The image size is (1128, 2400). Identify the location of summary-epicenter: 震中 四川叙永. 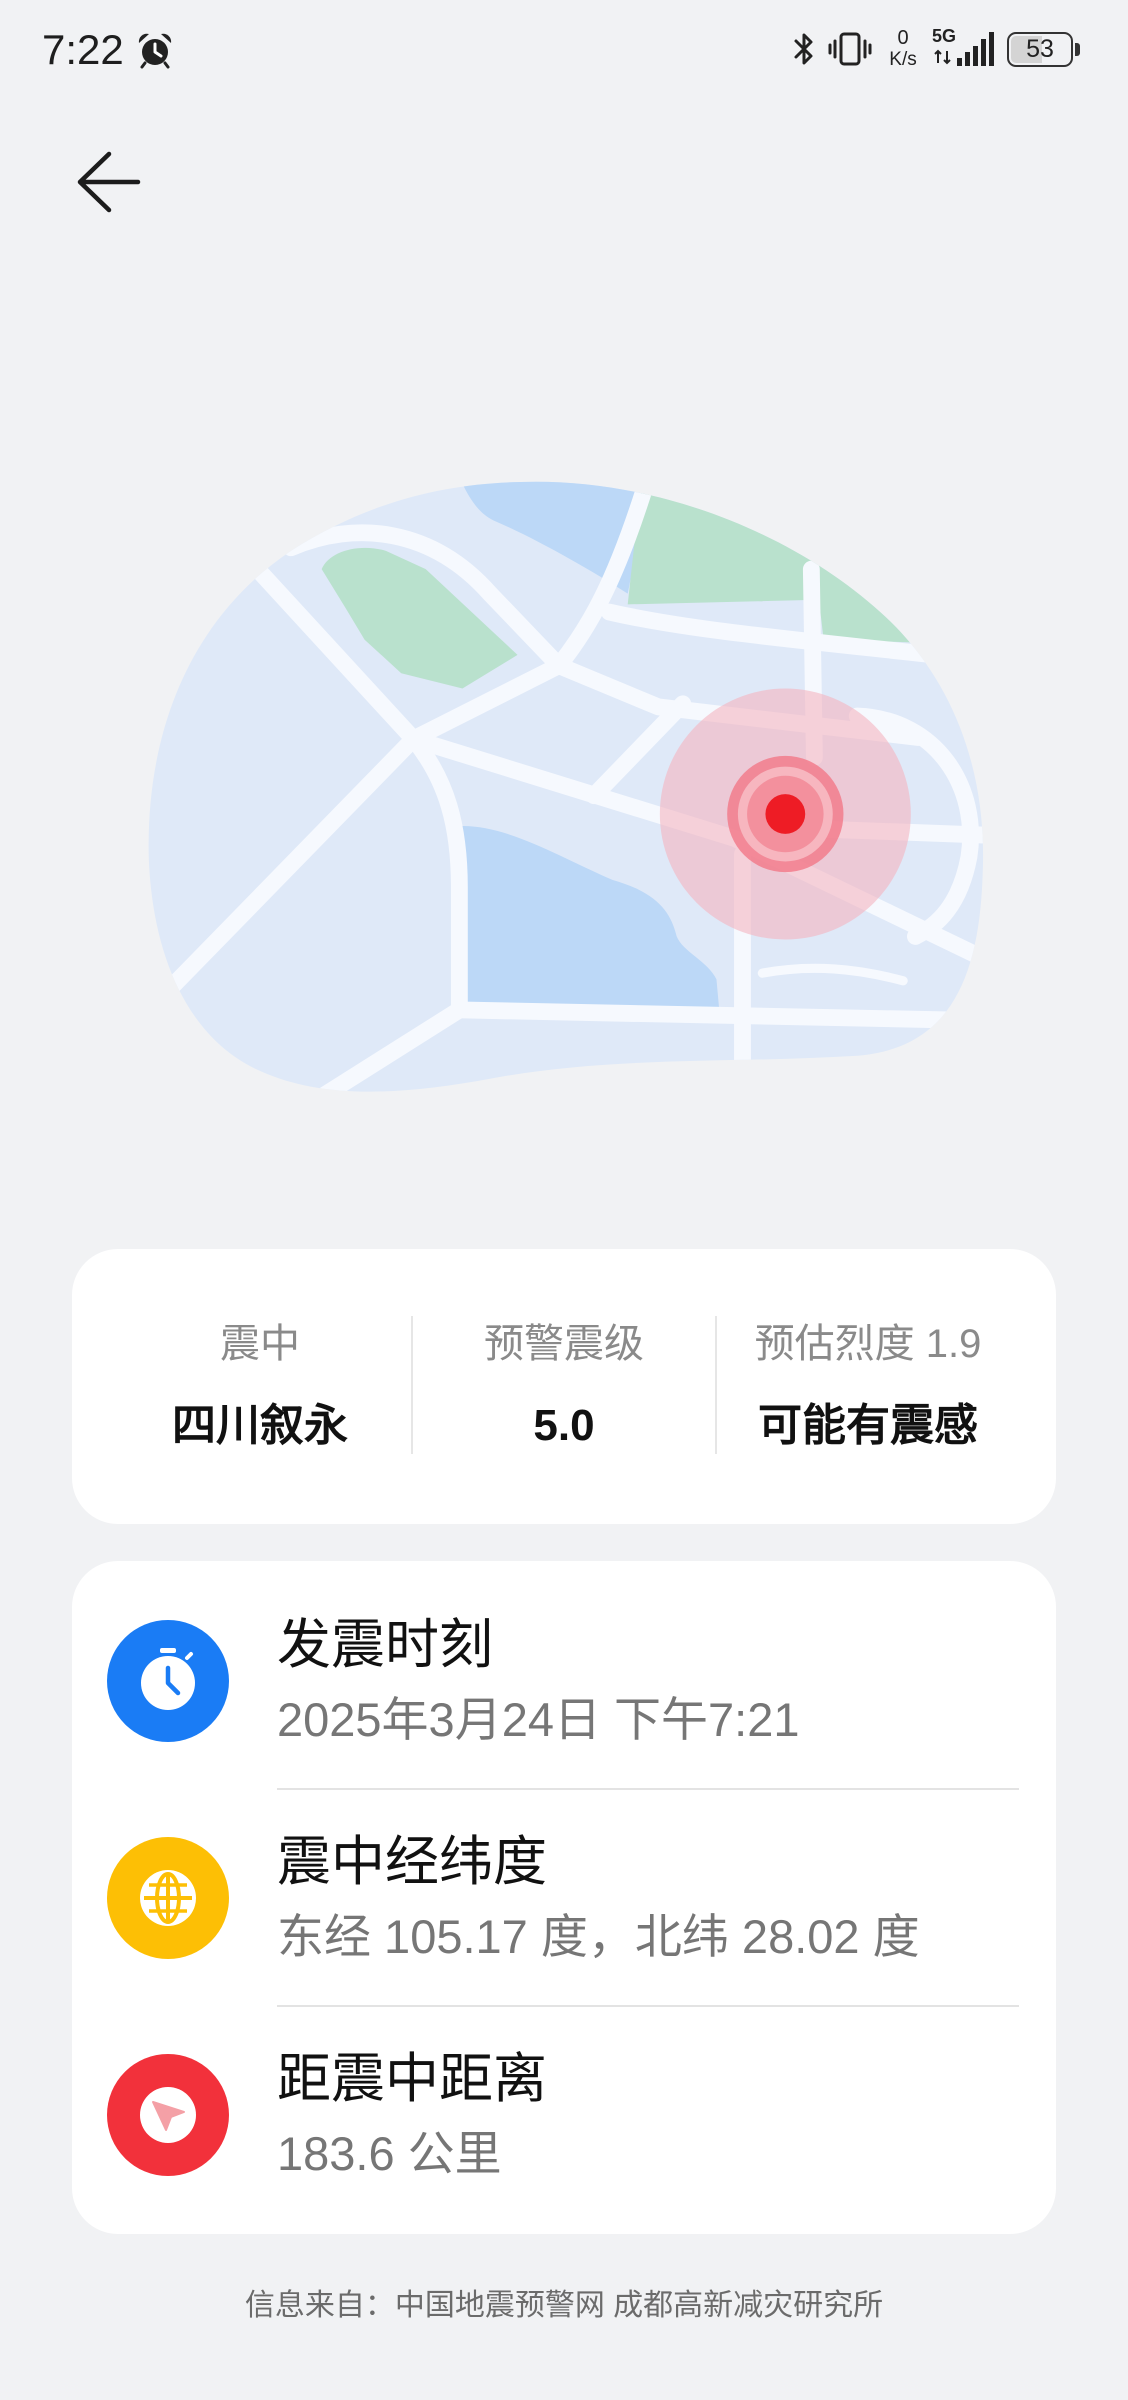
(260, 1386).